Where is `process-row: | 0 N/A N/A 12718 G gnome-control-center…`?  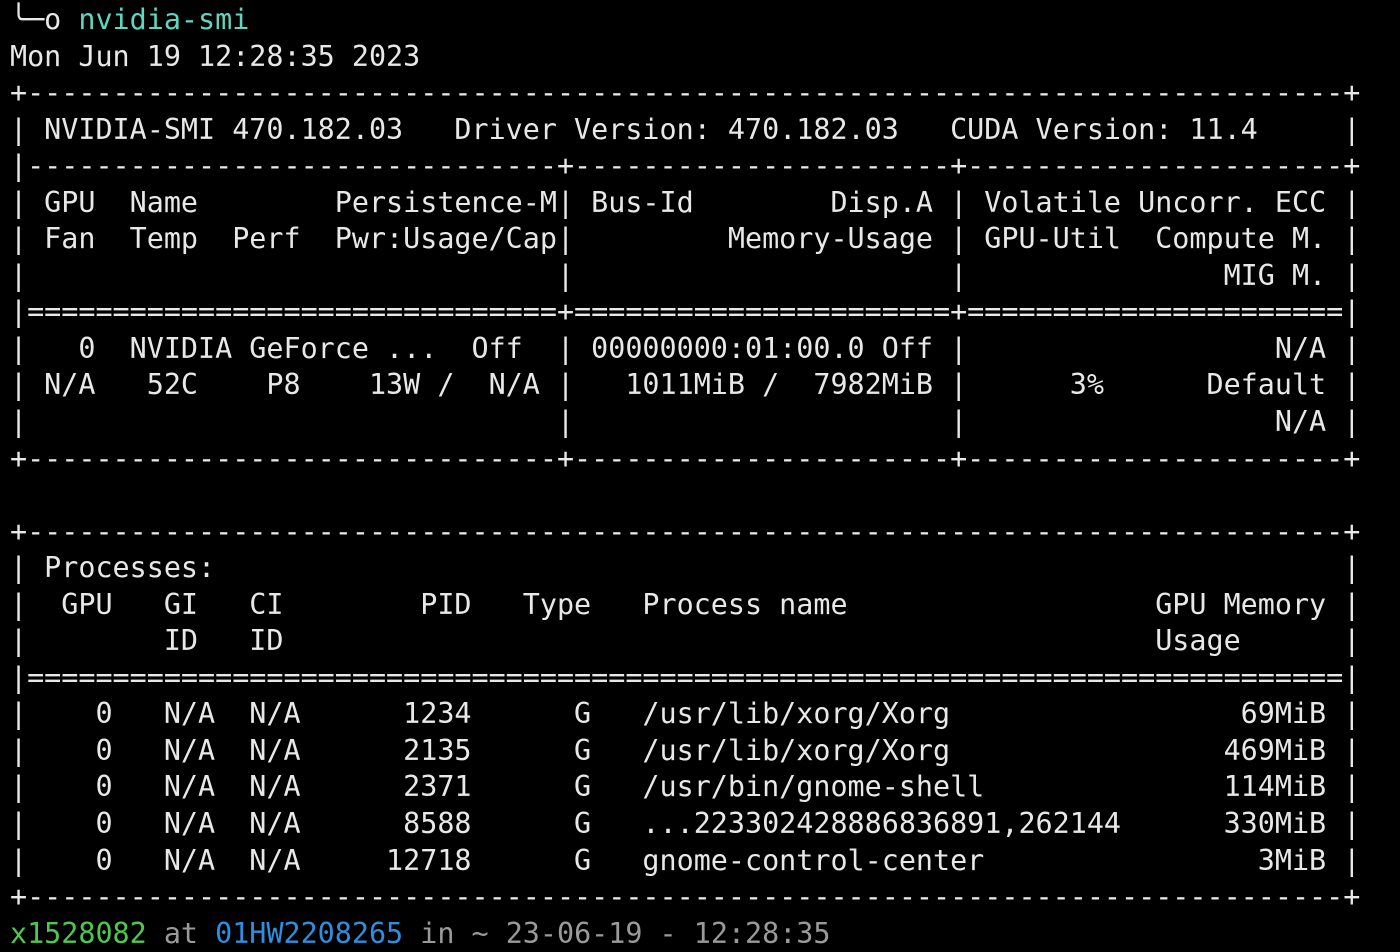
process-row: | 0 N/A N/A 12718 G gnome-control-center… is located at coordinates (685, 860).